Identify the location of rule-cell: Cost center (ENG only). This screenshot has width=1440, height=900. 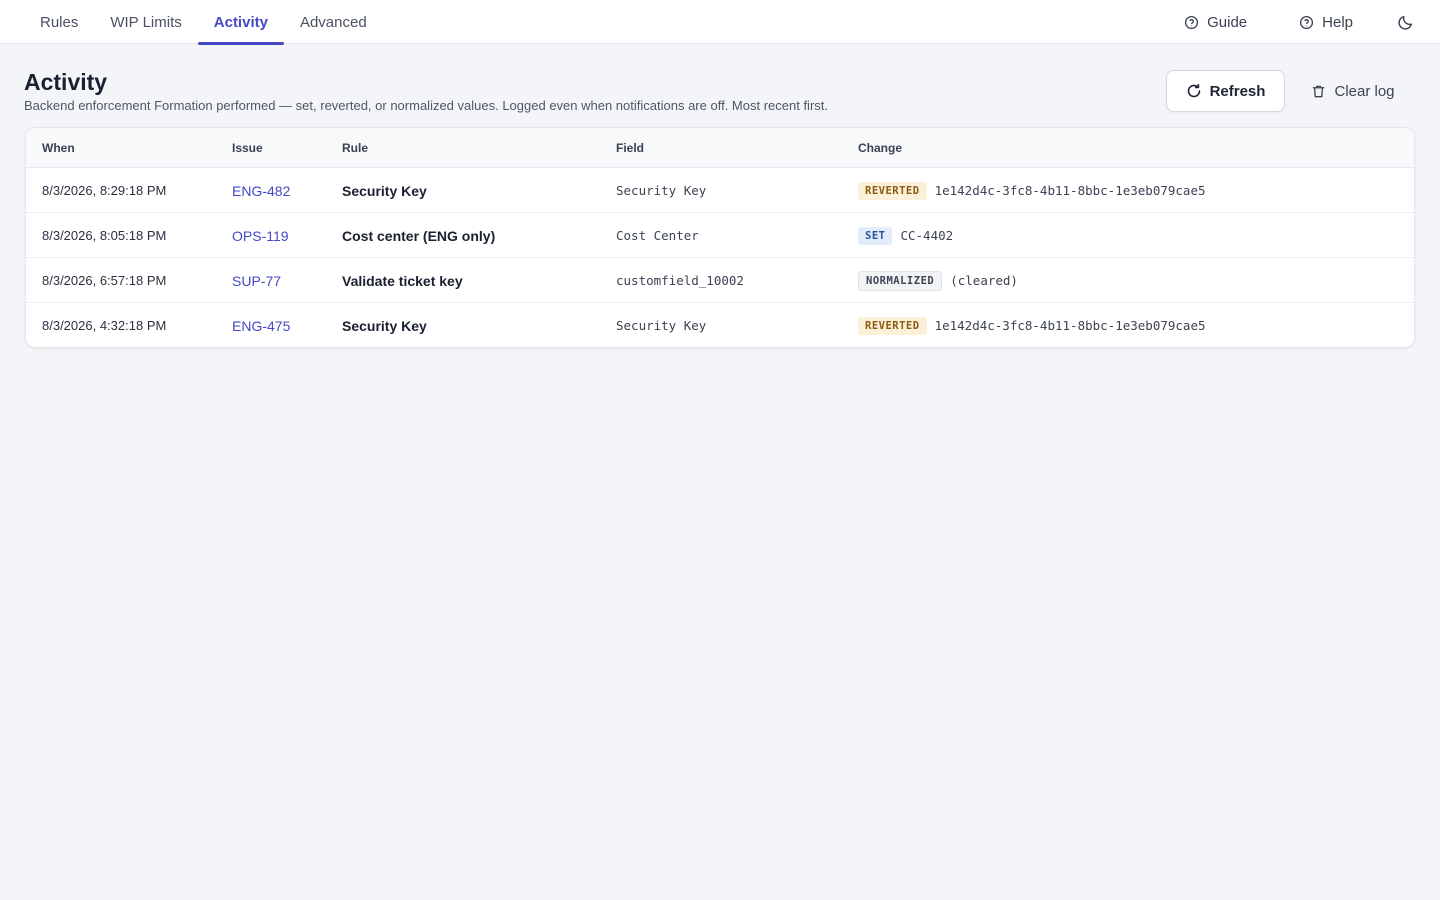
(419, 235).